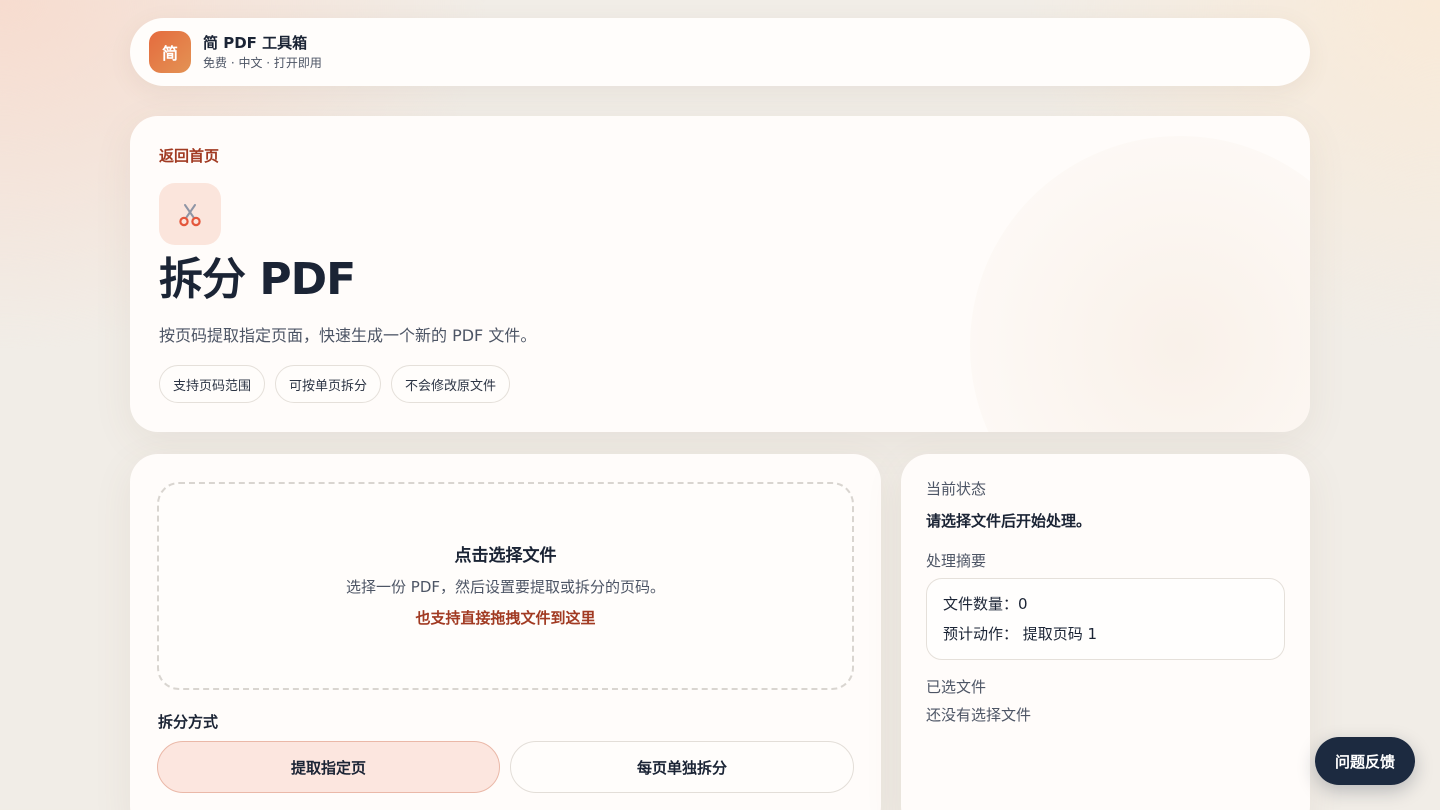  Describe the element at coordinates (956, 687) in the screenshot. I see `selected-files-heading: 已选文件` at that location.